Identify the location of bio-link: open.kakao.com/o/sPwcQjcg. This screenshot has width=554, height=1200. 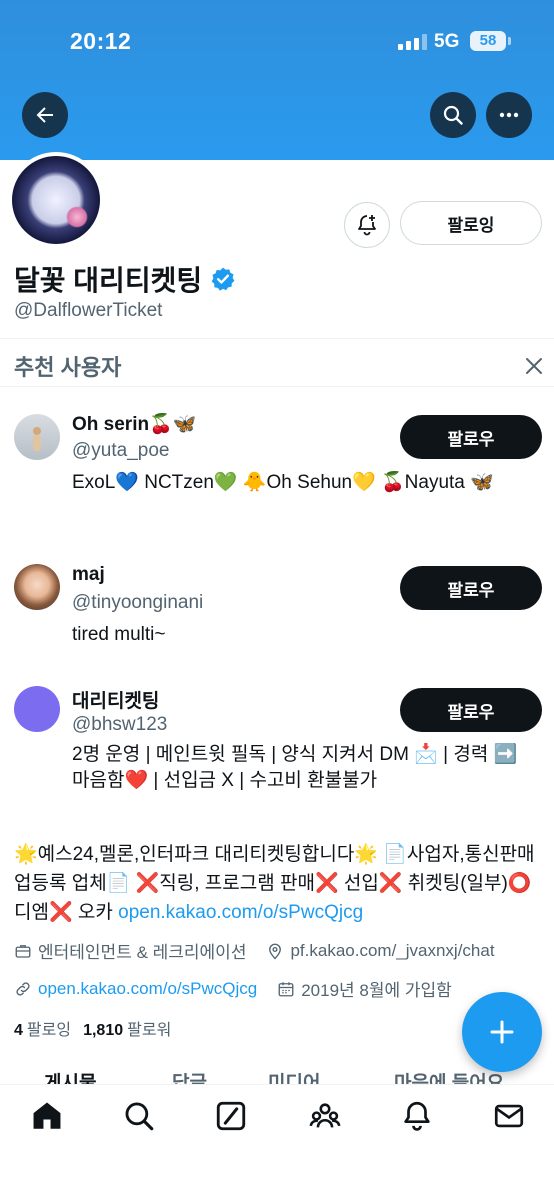
(240, 912).